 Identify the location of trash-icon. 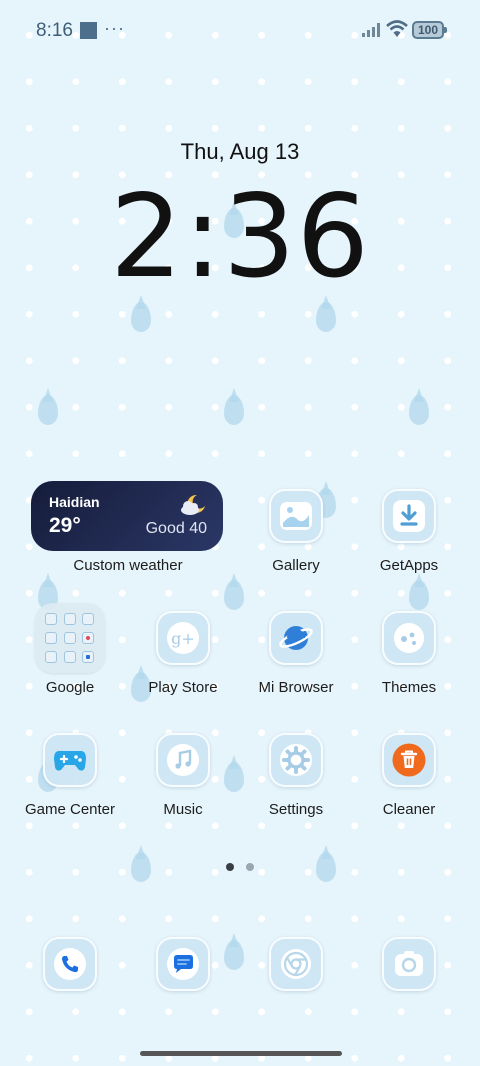
(409, 760).